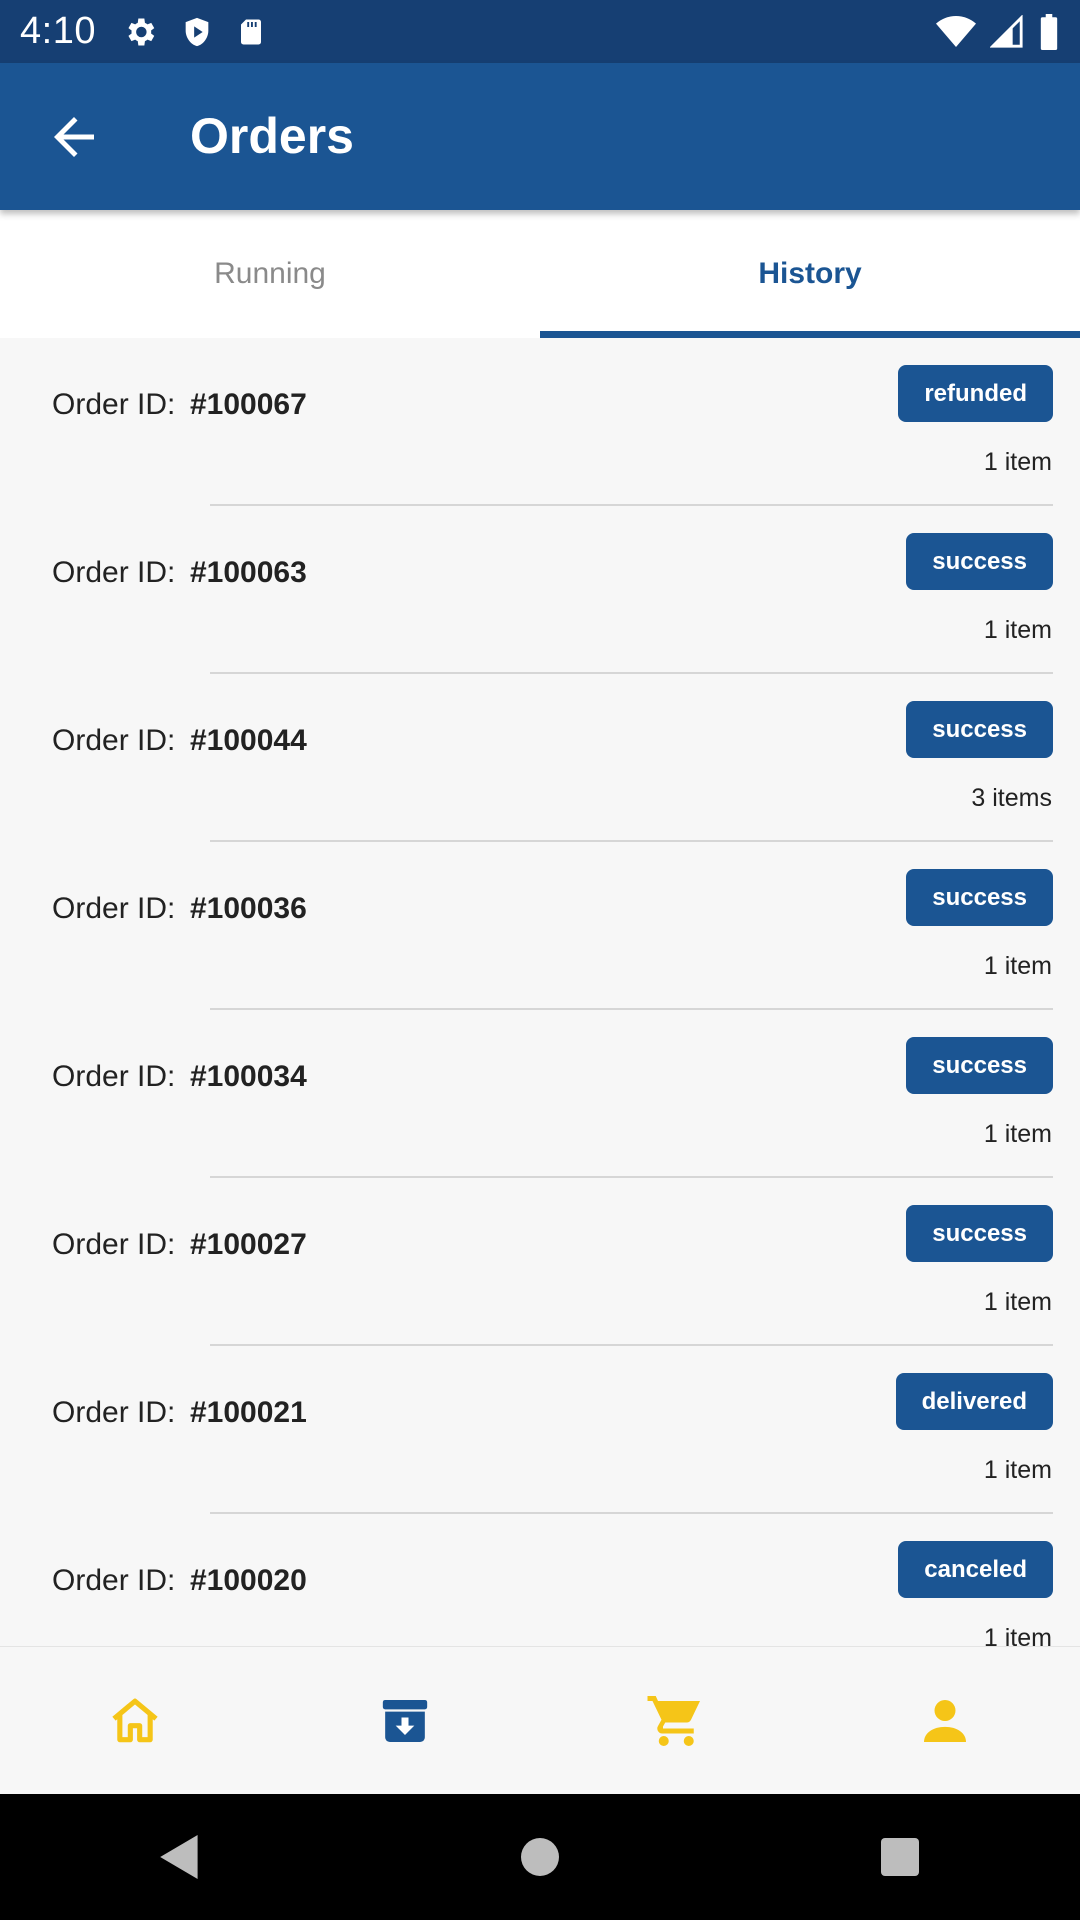  What do you see at coordinates (1006, 31) in the screenshot?
I see `signal-icon` at bounding box center [1006, 31].